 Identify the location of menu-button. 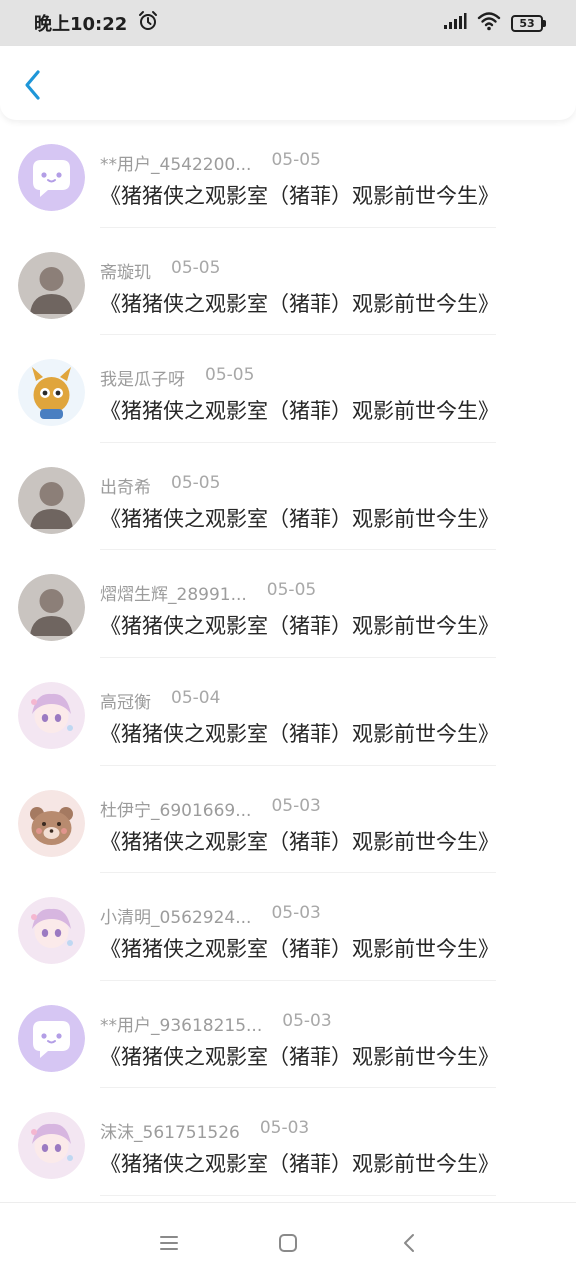
(169, 1243).